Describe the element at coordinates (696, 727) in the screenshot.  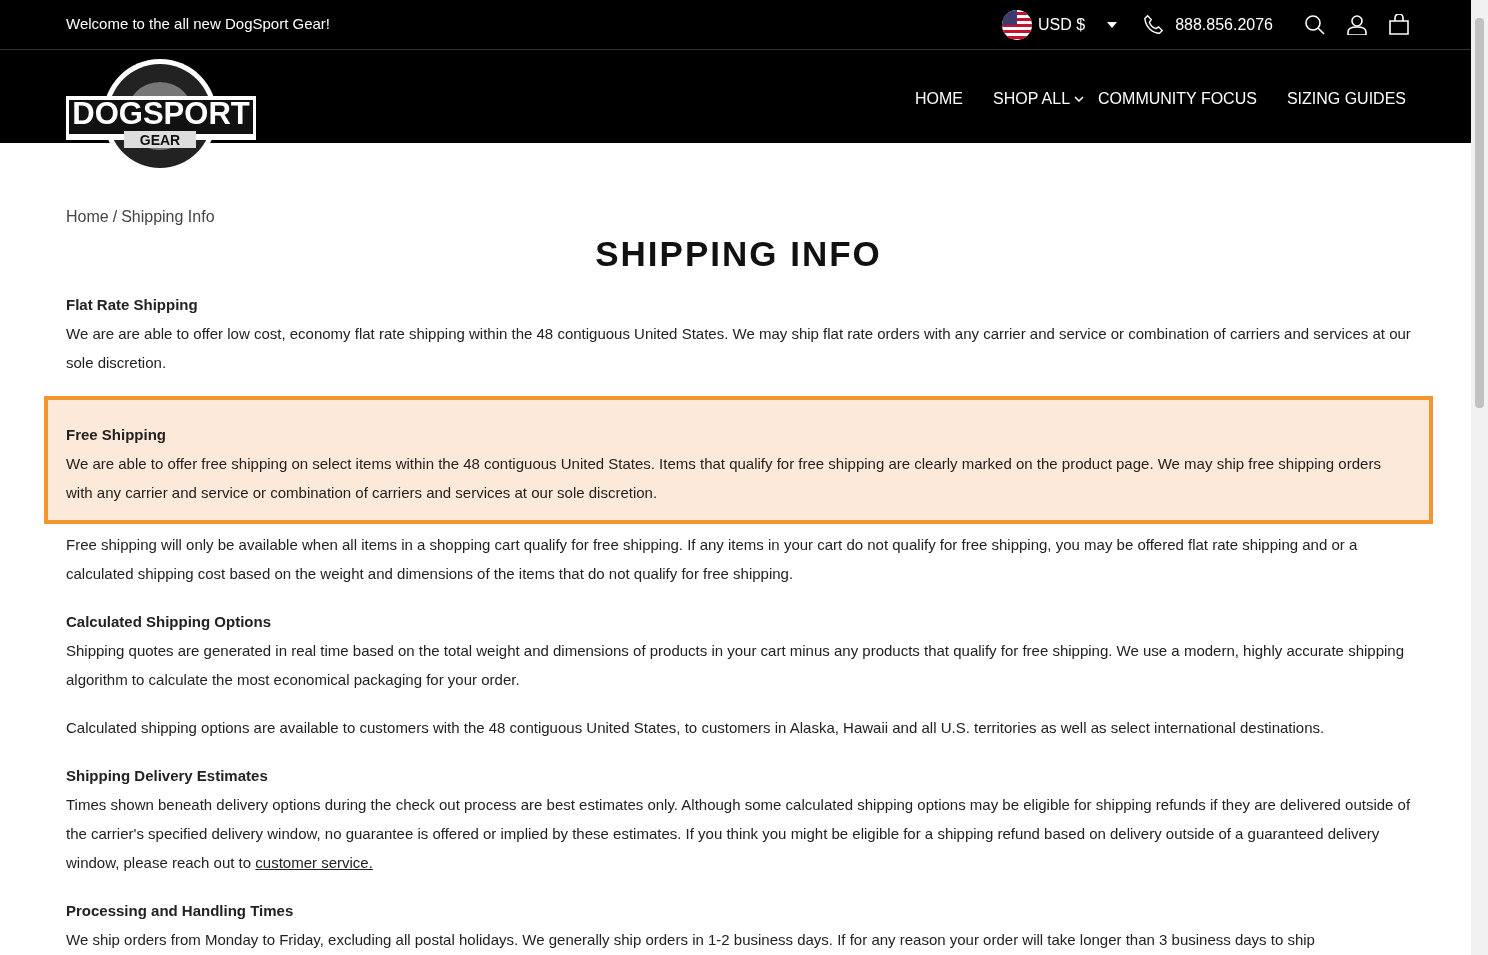
I see `paragraph: Calculated shipping options are available to customers with the 48 contiguous United States, to customers in Alaska, Hawaii and all U.S. territories as well as select international destinations.` at that location.